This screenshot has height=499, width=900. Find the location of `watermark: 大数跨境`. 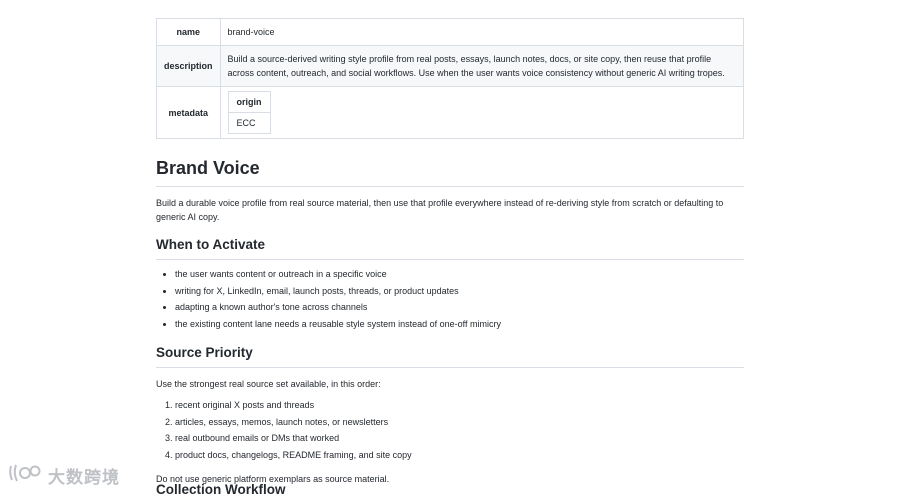

watermark: 大数跨境 is located at coordinates (64, 475).